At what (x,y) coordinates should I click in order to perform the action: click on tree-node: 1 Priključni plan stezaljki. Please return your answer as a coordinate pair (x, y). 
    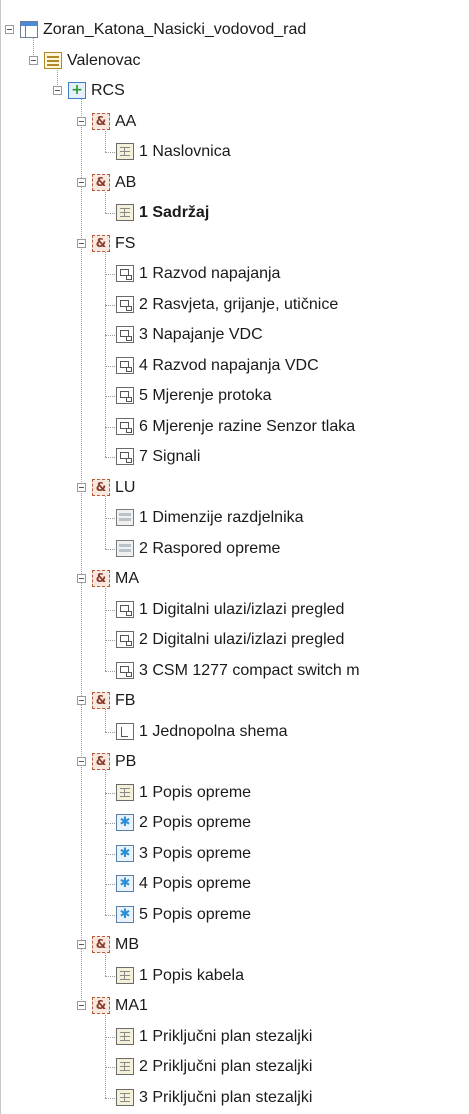
    Looking at the image, I should click on (235, 1037).